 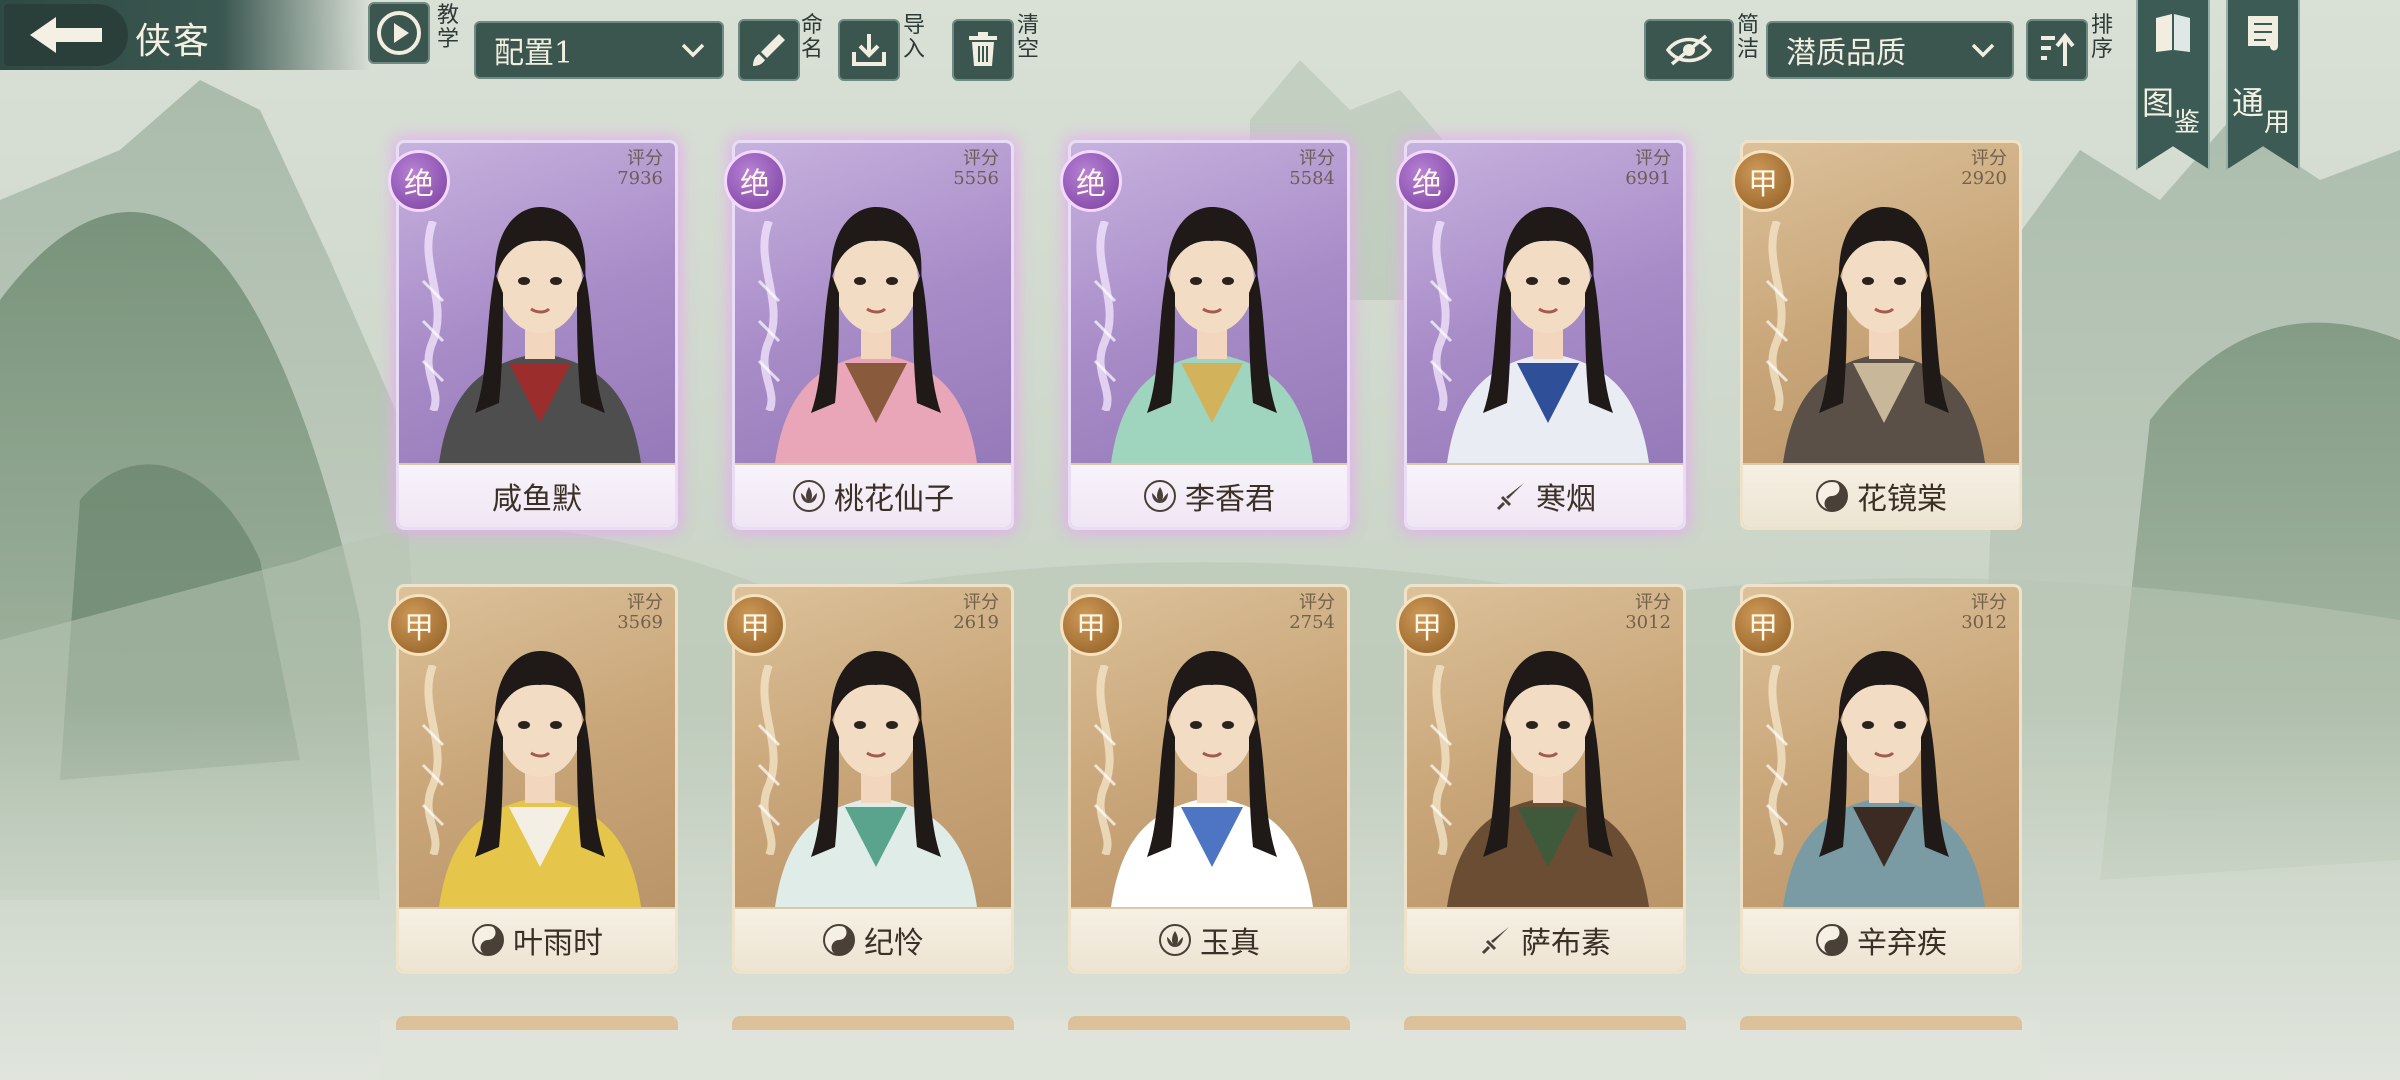 I want to click on play-icon, so click(x=399, y=33).